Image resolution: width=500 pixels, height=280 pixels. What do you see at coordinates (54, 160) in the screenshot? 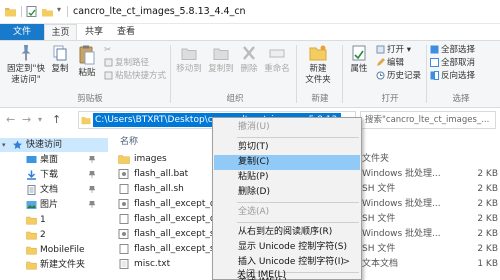
I see `nav-item-desktop: 桌面` at bounding box center [54, 160].